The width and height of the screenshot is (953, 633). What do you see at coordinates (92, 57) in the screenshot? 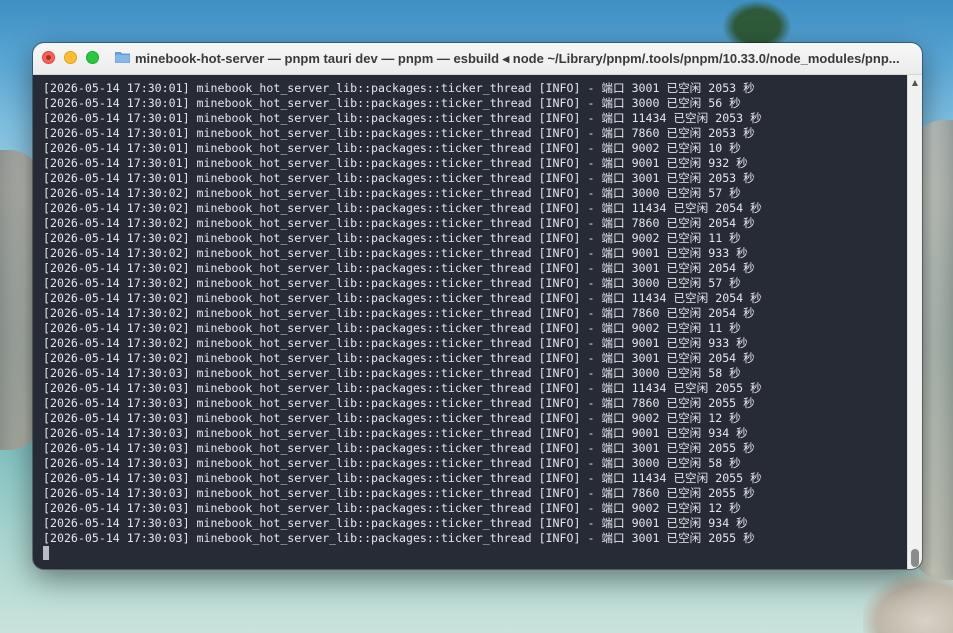
I see `zoom-icon` at bounding box center [92, 57].